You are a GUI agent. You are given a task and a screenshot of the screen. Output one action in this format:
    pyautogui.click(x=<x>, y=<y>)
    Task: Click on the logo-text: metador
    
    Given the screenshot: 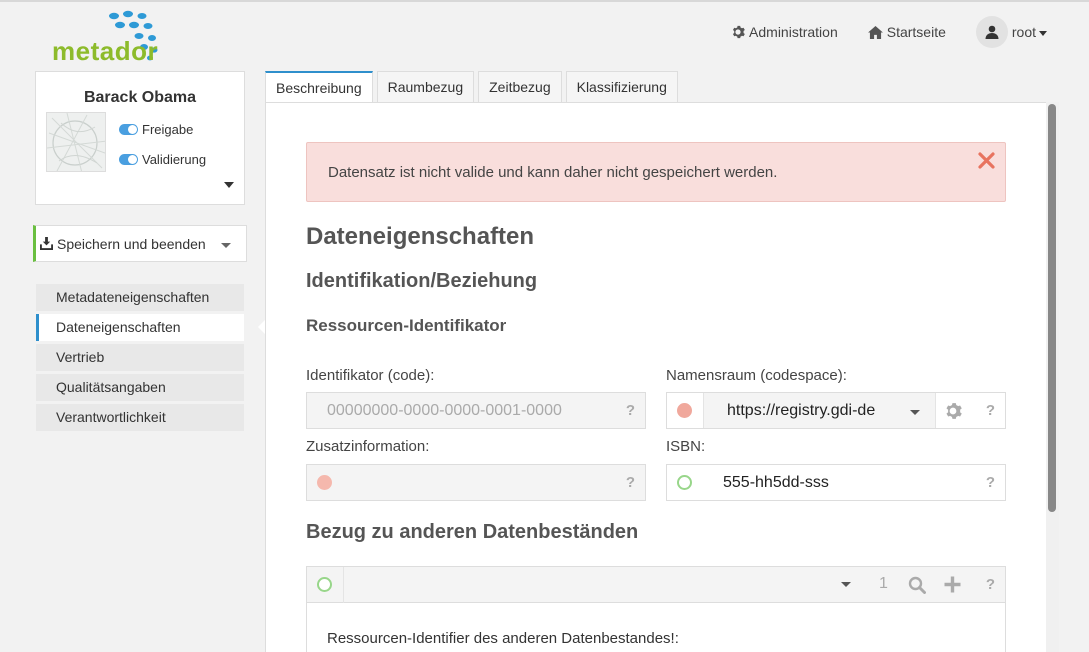 What is the action you would take?
    pyautogui.click(x=105, y=51)
    